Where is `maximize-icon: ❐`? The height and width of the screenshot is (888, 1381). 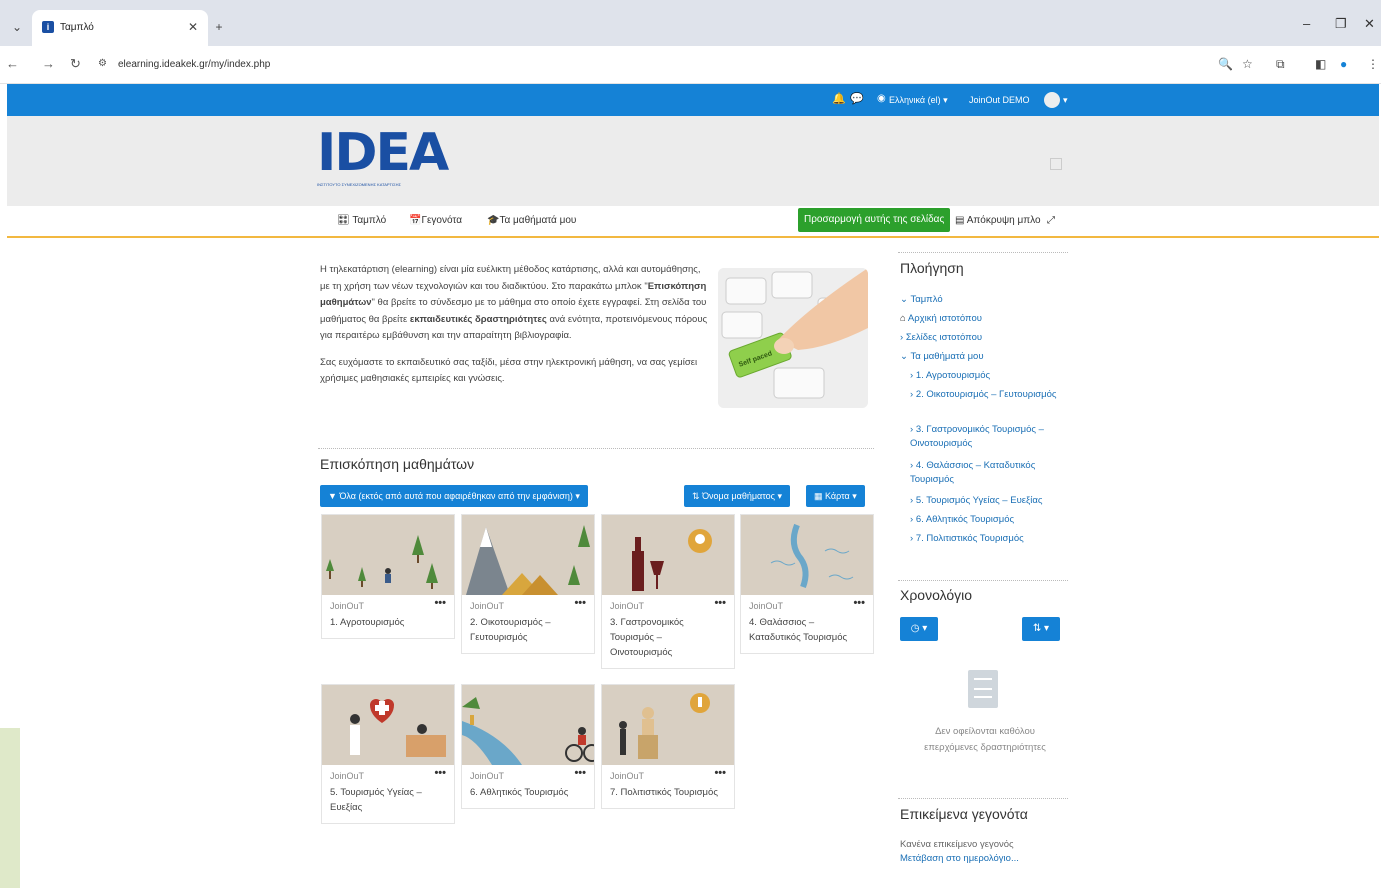 maximize-icon: ❐ is located at coordinates (1341, 24).